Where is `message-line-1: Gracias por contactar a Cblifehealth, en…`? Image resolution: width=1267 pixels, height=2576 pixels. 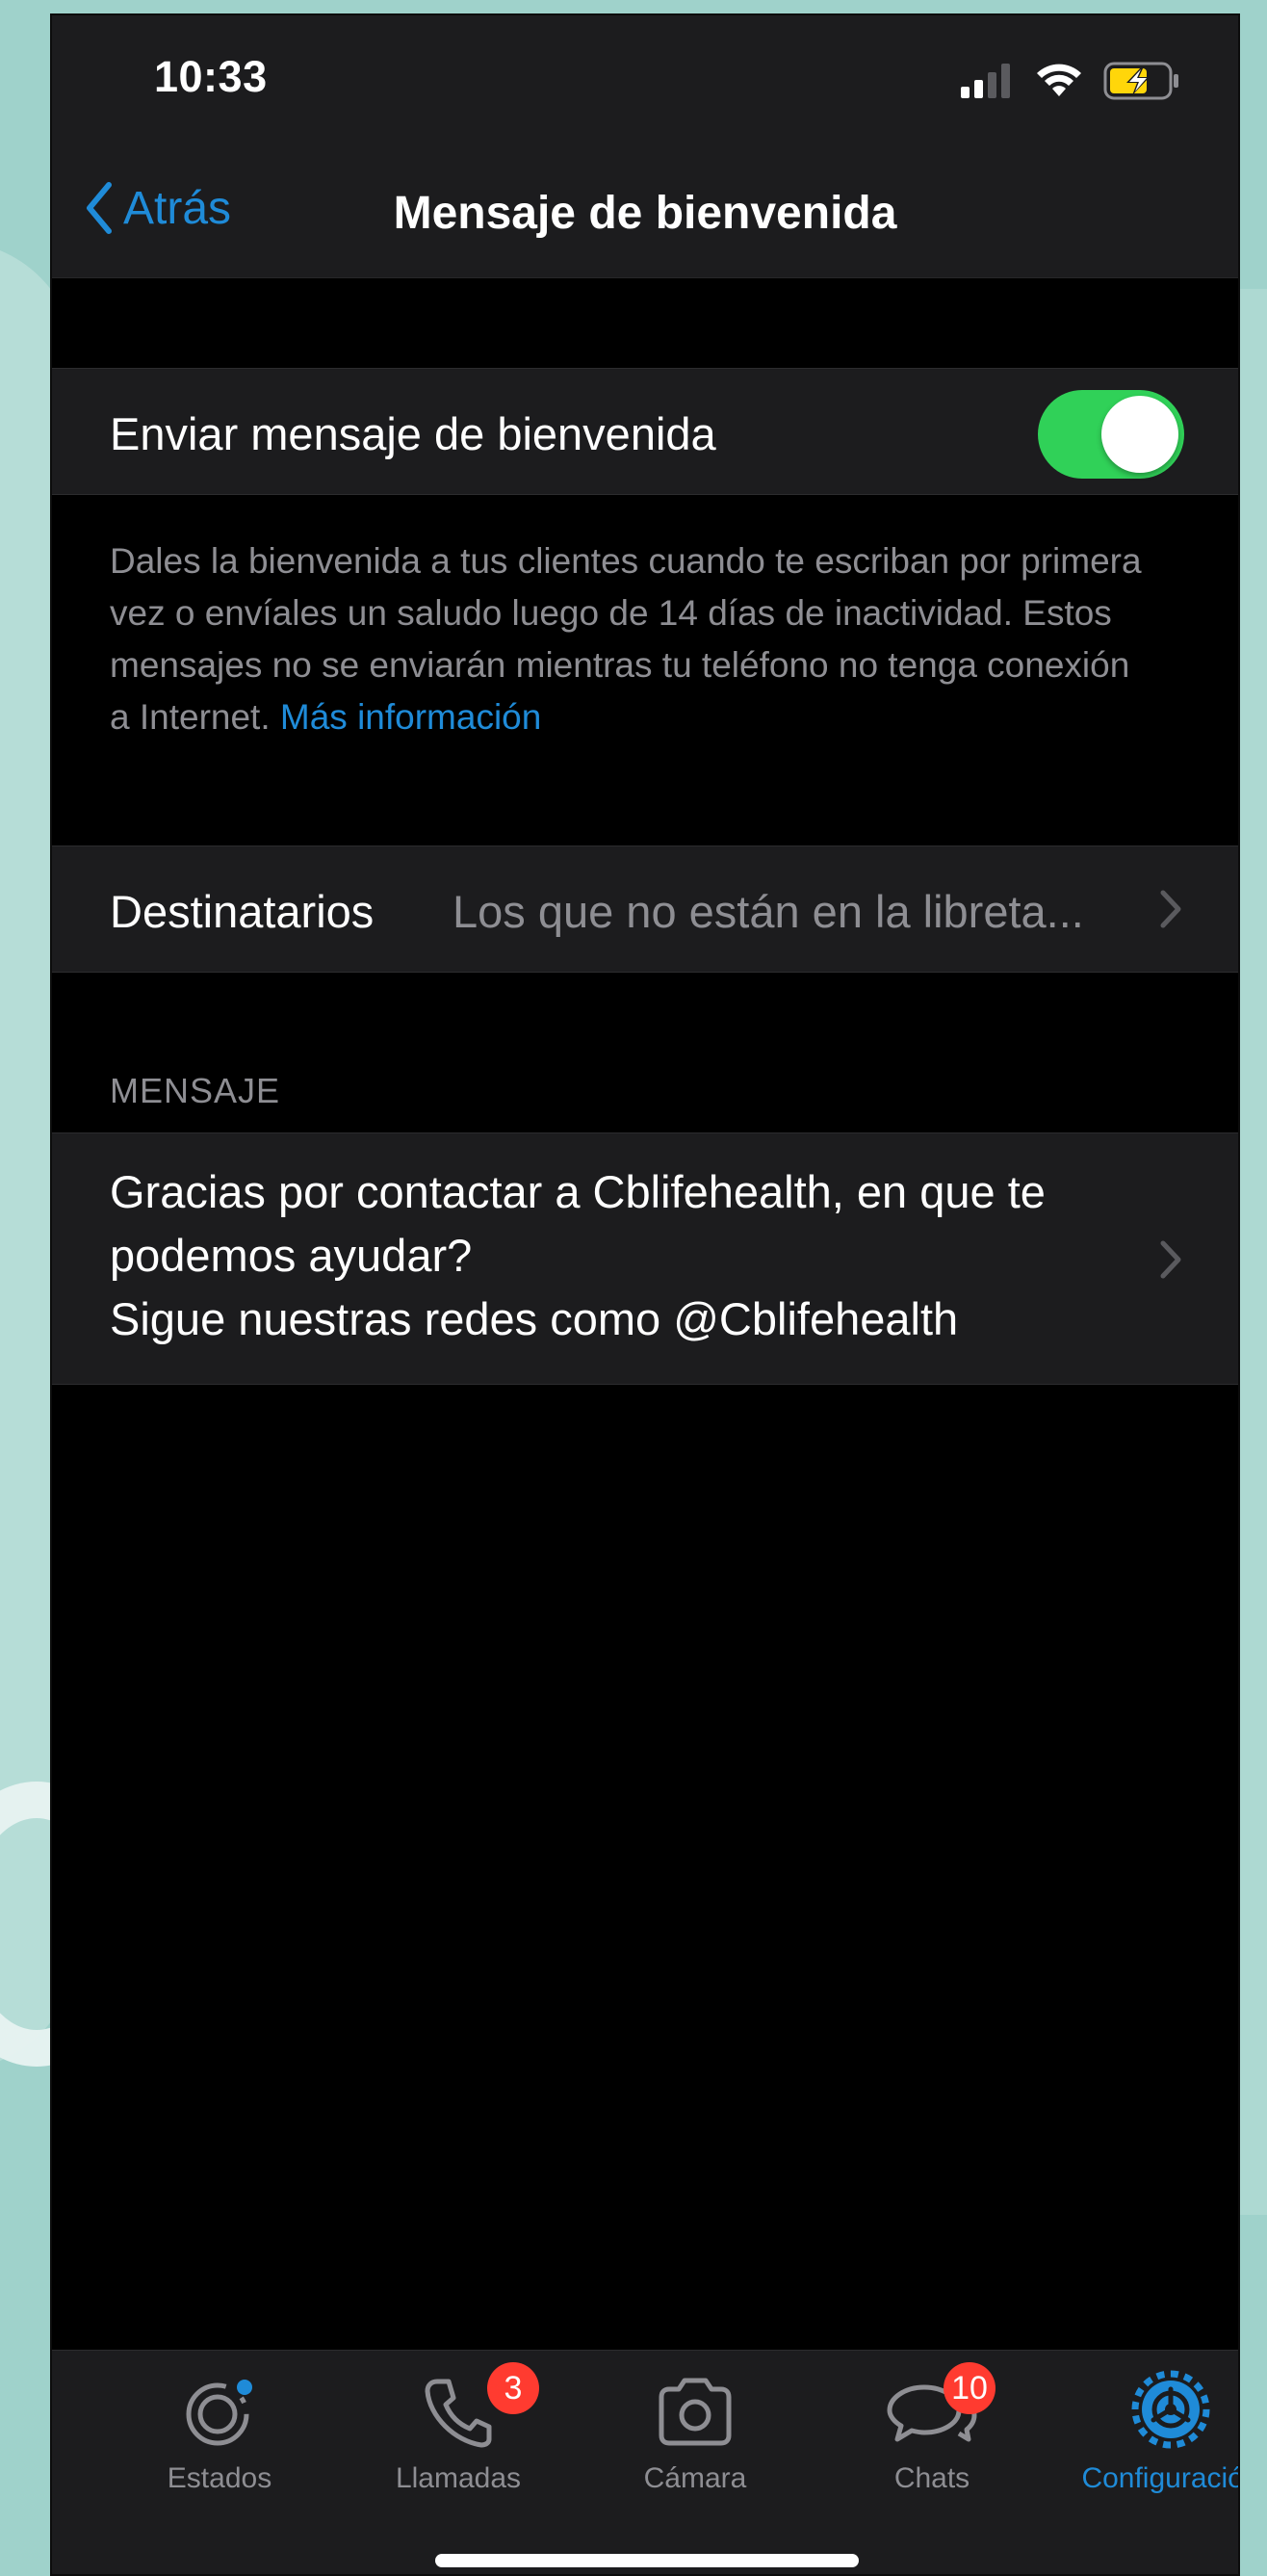 message-line-1: Gracias por contactar a Cblifehealth, en… is located at coordinates (578, 1223).